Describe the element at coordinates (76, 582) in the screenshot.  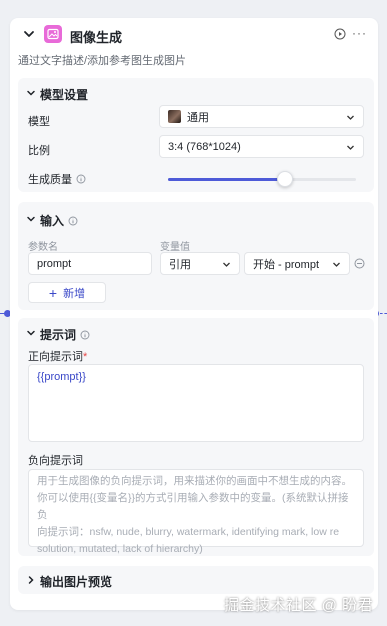
I see `output-preview-title: 输出图片预览` at that location.